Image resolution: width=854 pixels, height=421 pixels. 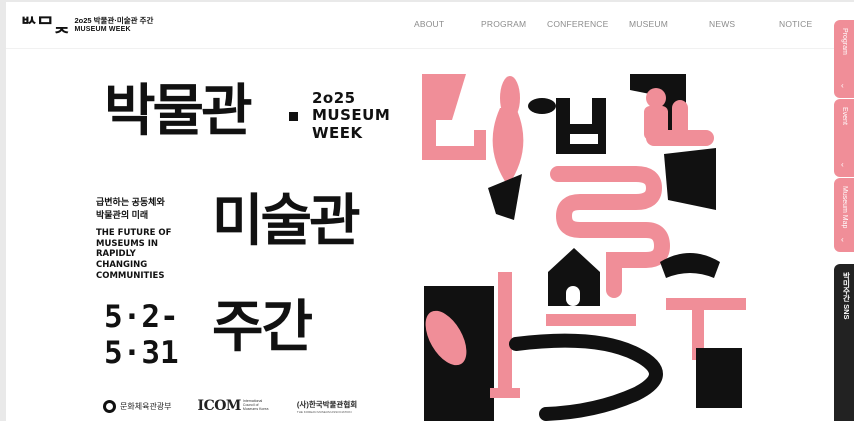 What do you see at coordinates (578, 24) in the screenshot?
I see `nav-conference: CONFERENCE` at bounding box center [578, 24].